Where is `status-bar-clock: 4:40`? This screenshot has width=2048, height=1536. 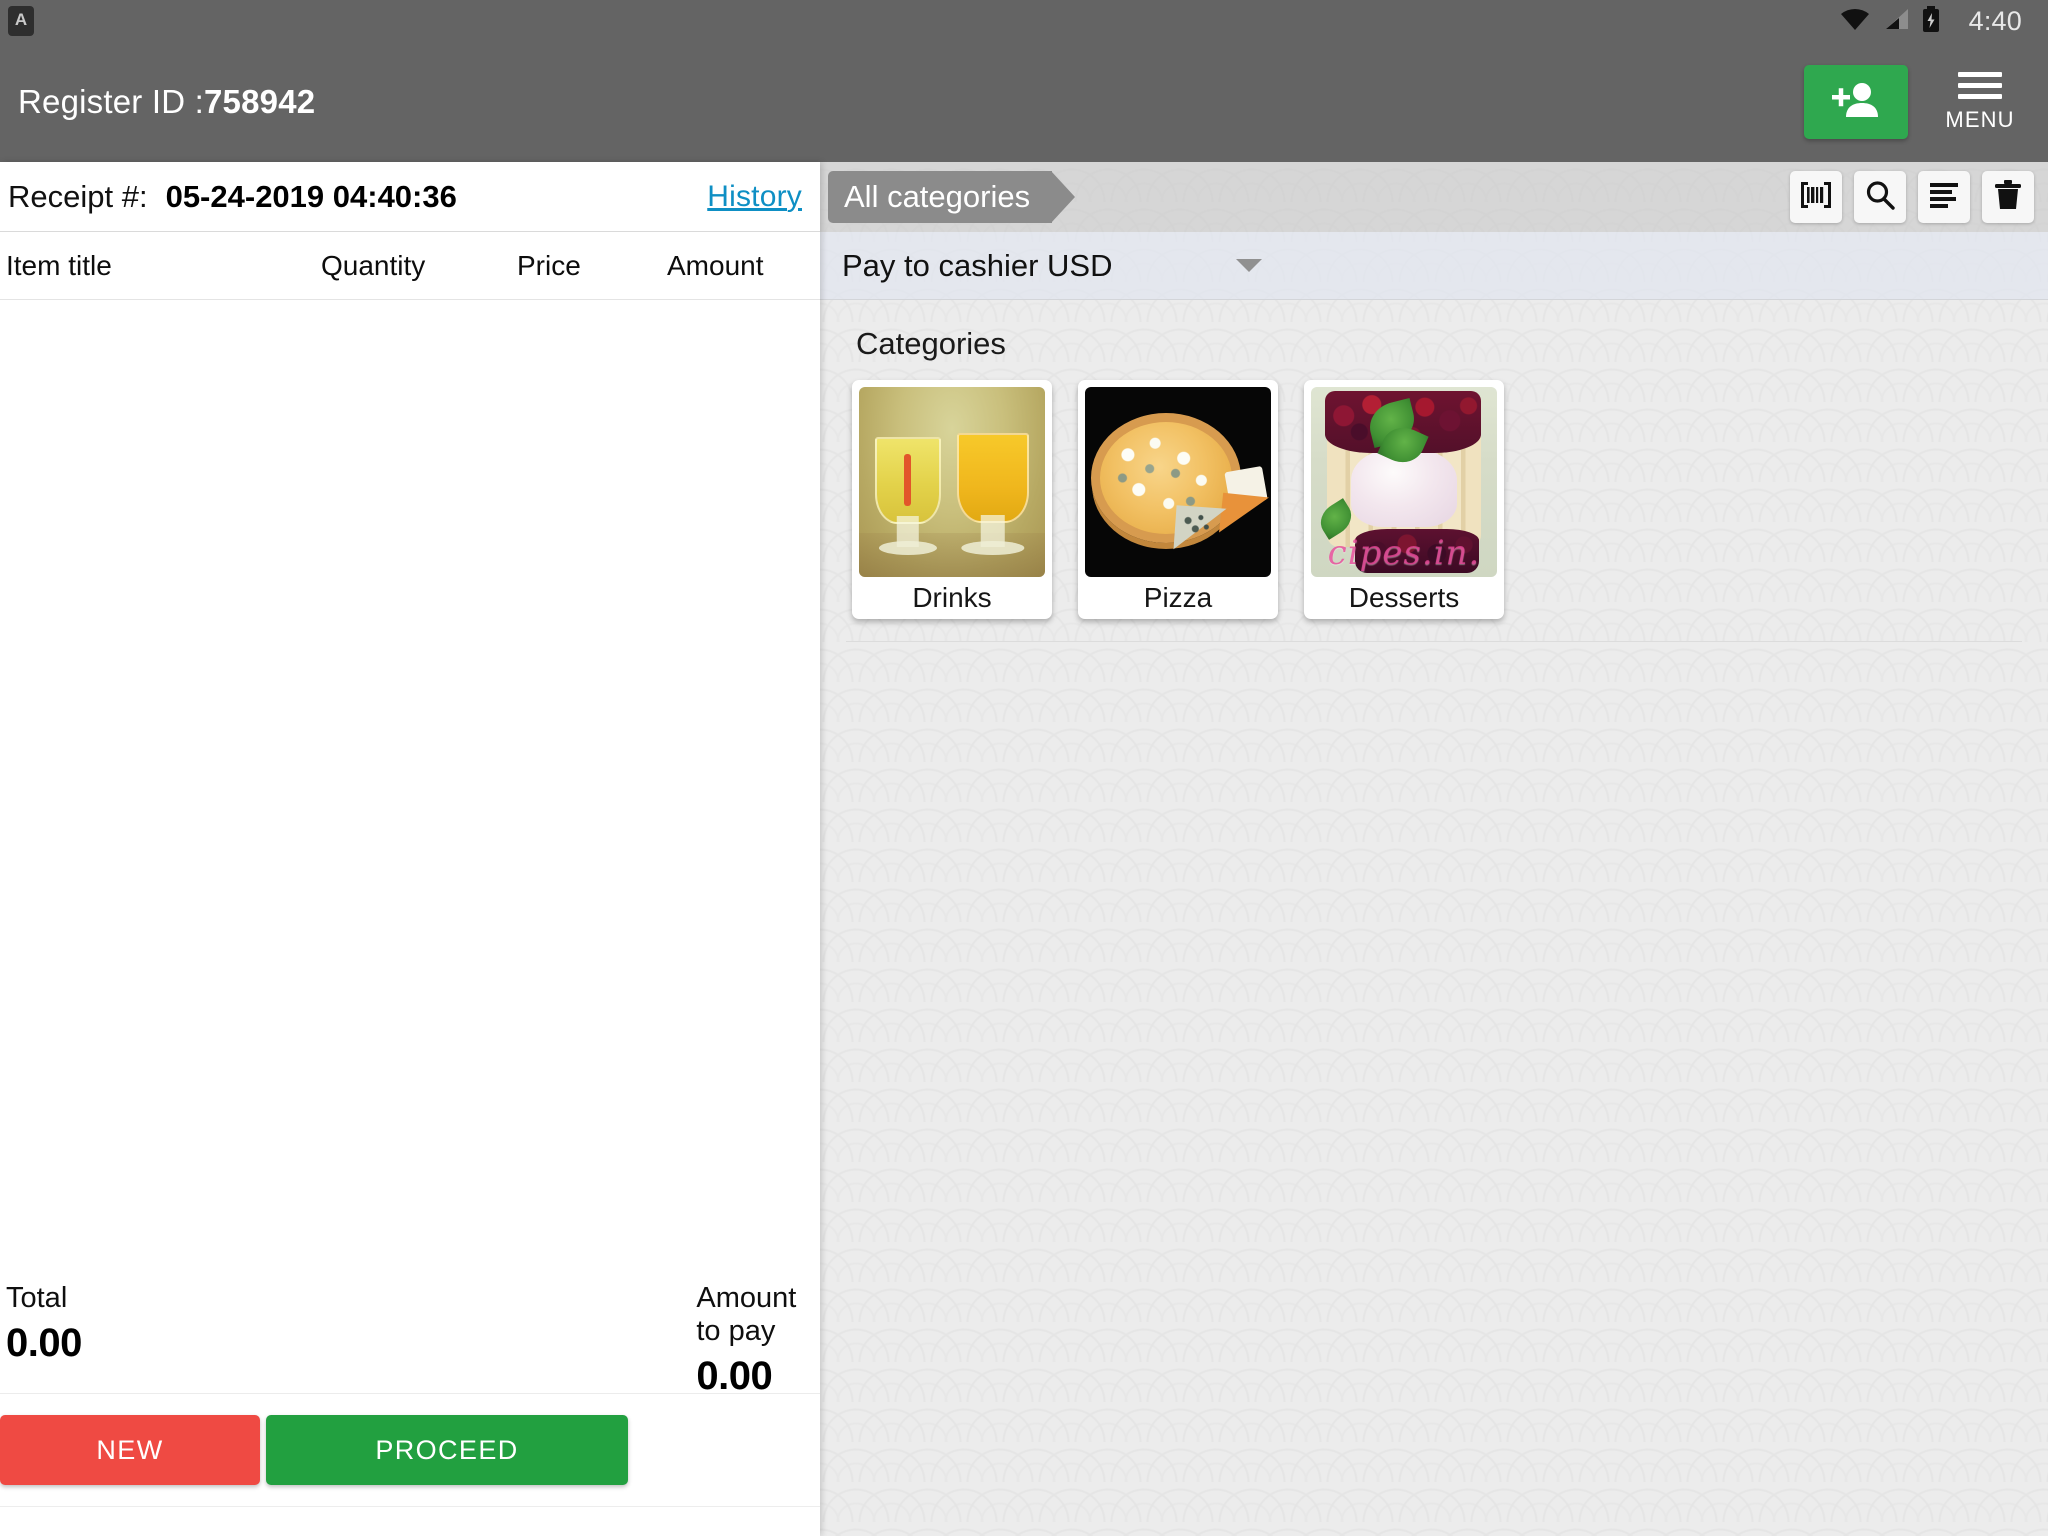 status-bar-clock: 4:40 is located at coordinates (1995, 20).